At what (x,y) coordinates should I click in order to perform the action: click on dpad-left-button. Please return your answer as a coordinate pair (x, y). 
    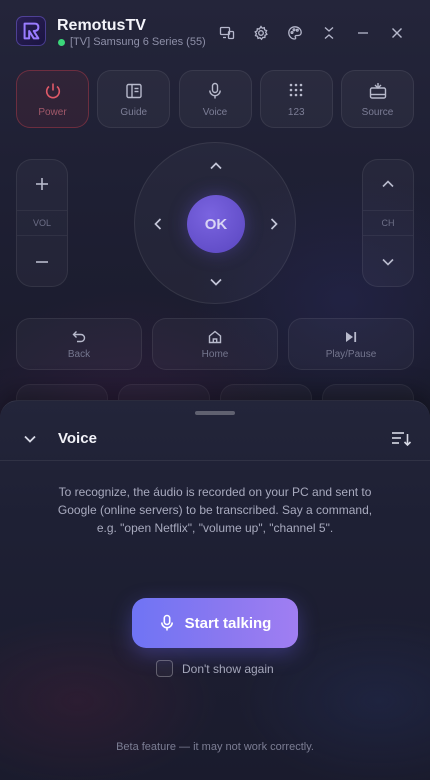
    Looking at the image, I should click on (158, 224).